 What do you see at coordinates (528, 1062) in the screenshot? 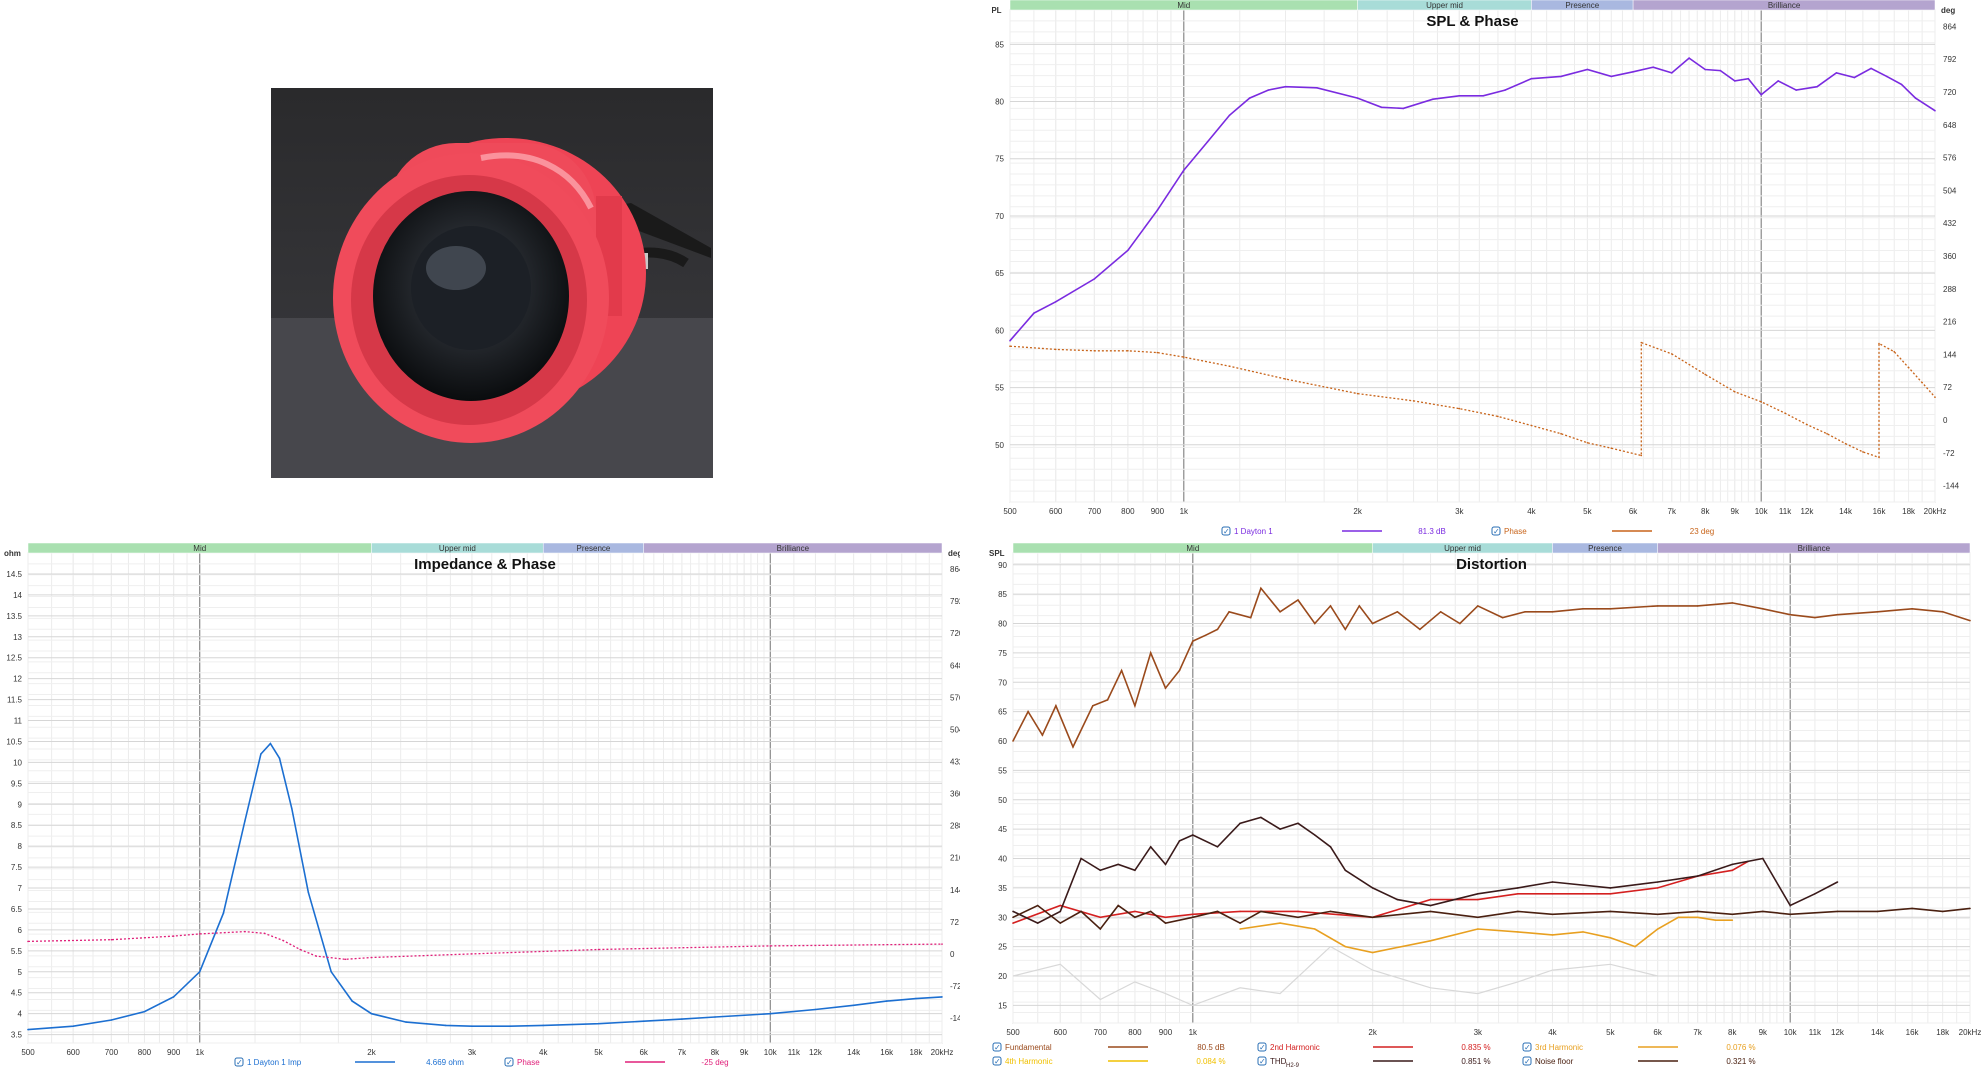
I see `legend-label: Phase` at bounding box center [528, 1062].